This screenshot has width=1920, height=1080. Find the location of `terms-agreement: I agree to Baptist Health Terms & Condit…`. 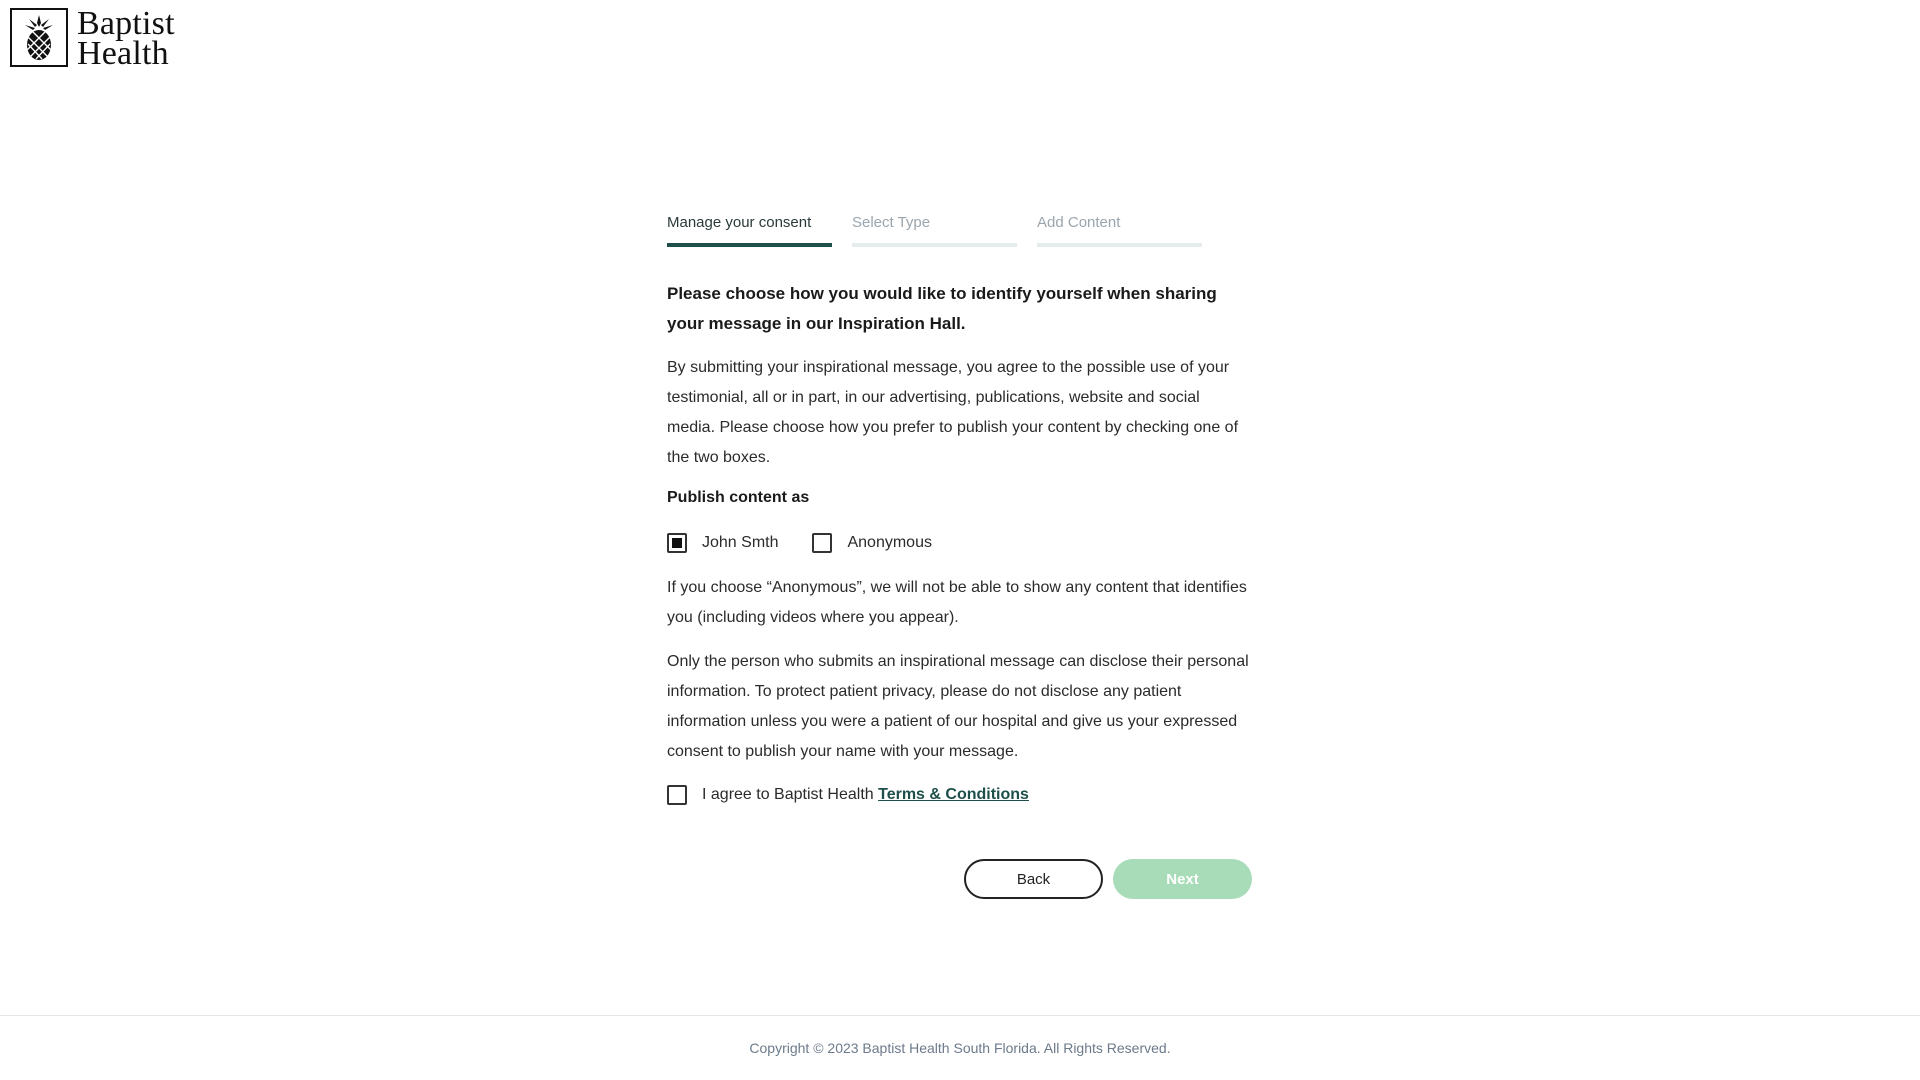

terms-agreement: I agree to Baptist Health Terms & Condit… is located at coordinates (959, 795).